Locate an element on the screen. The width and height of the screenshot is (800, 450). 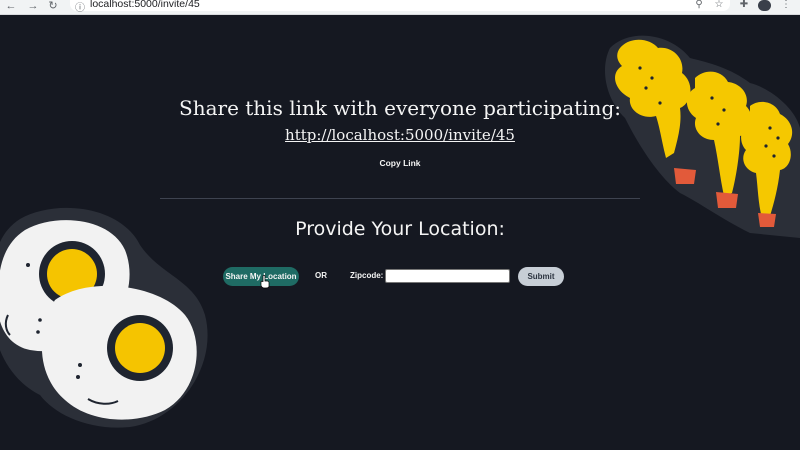
location-title: Provide Your Location: is located at coordinates (400, 229).